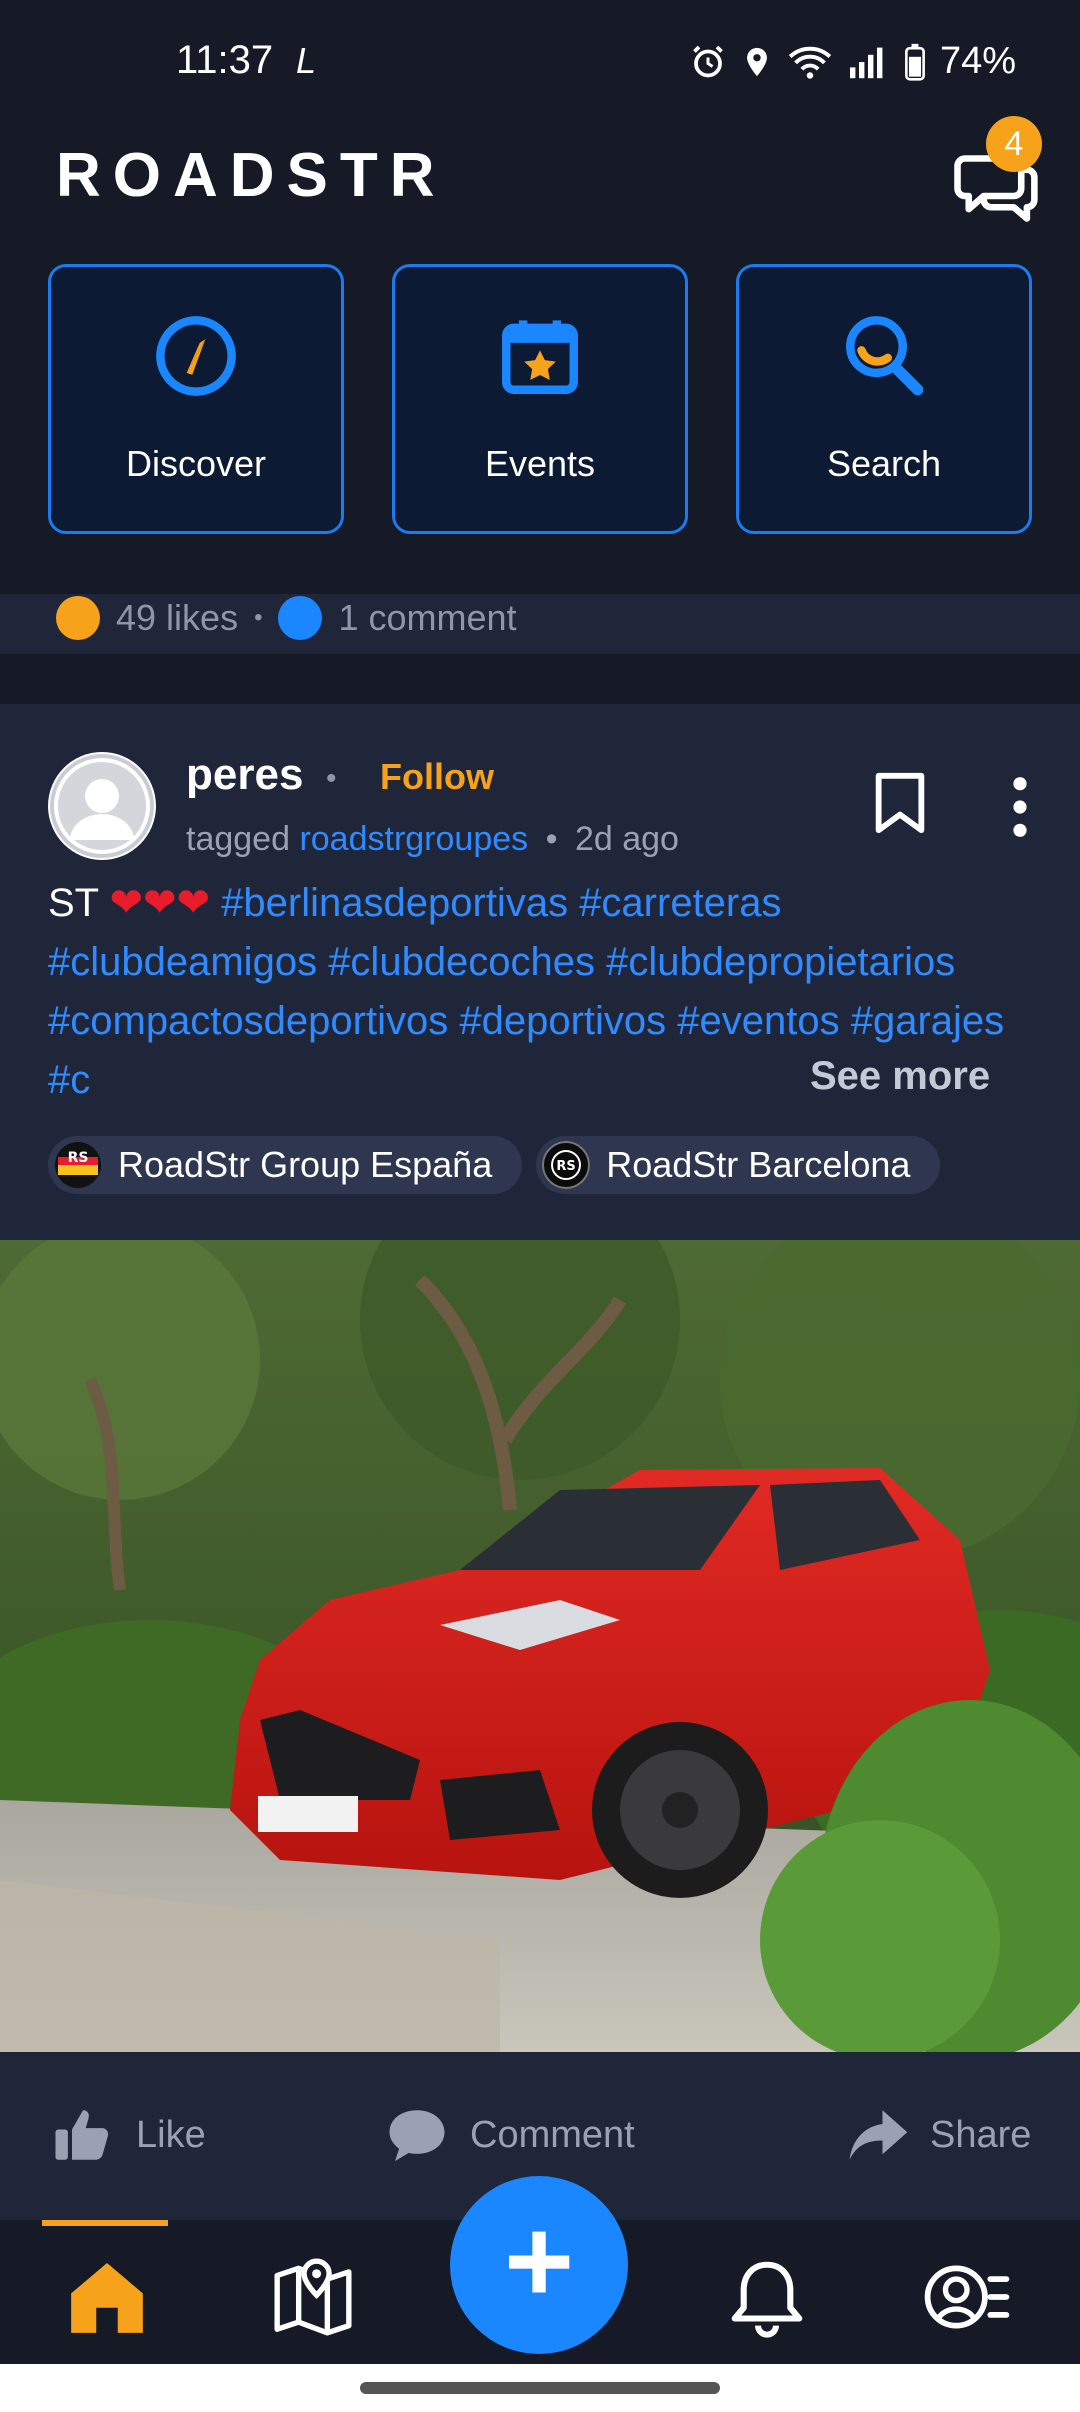 The image size is (1080, 2412). Describe the element at coordinates (884, 463) in the screenshot. I see `search-label: Search` at that location.